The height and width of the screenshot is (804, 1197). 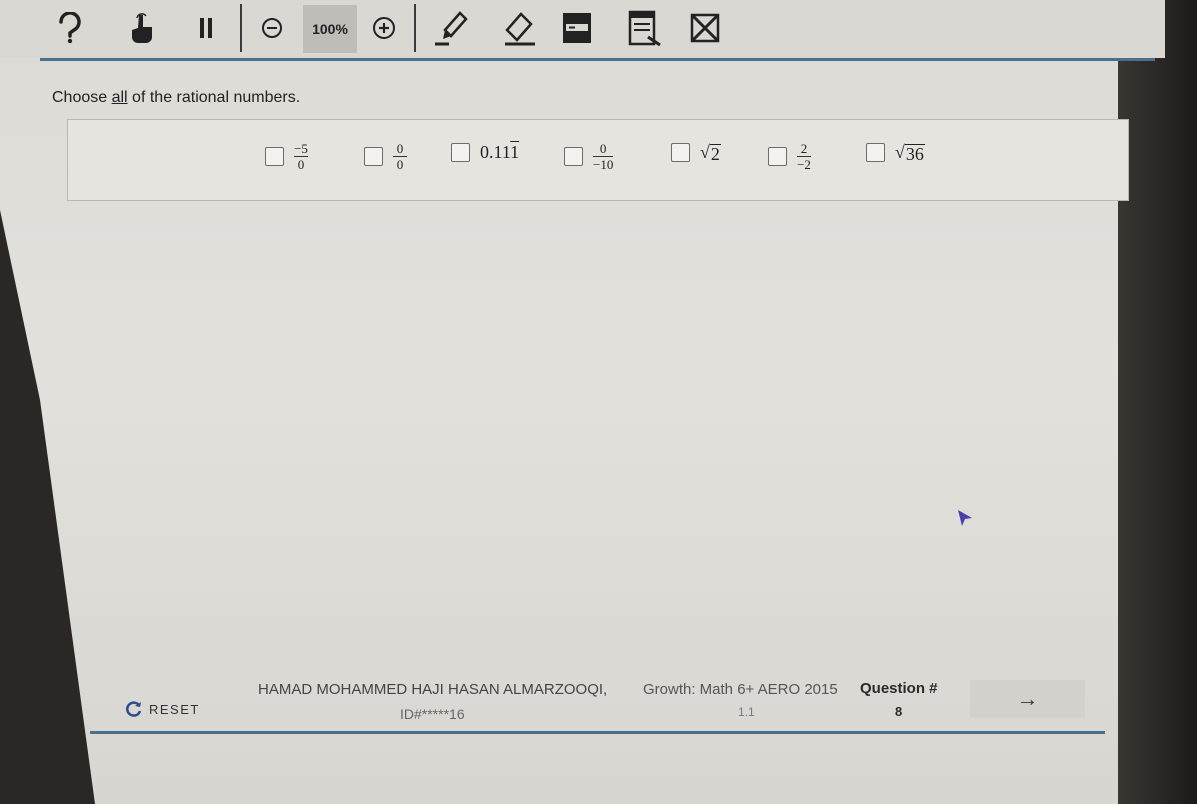 I want to click on reset-label: RESET, so click(x=174, y=709).